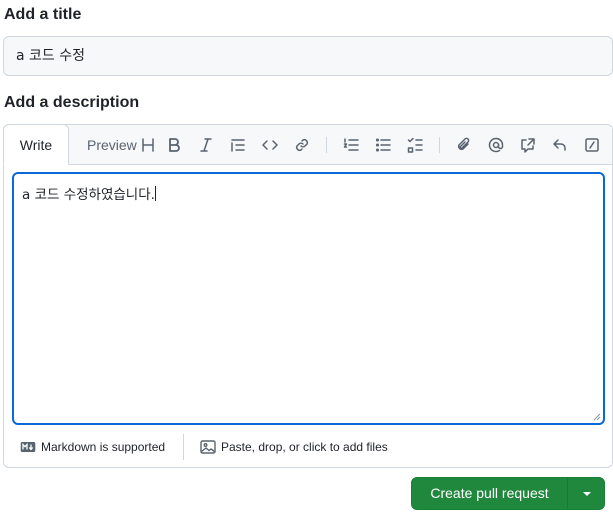 This screenshot has width=613, height=517. I want to click on image-icon, so click(208, 447).